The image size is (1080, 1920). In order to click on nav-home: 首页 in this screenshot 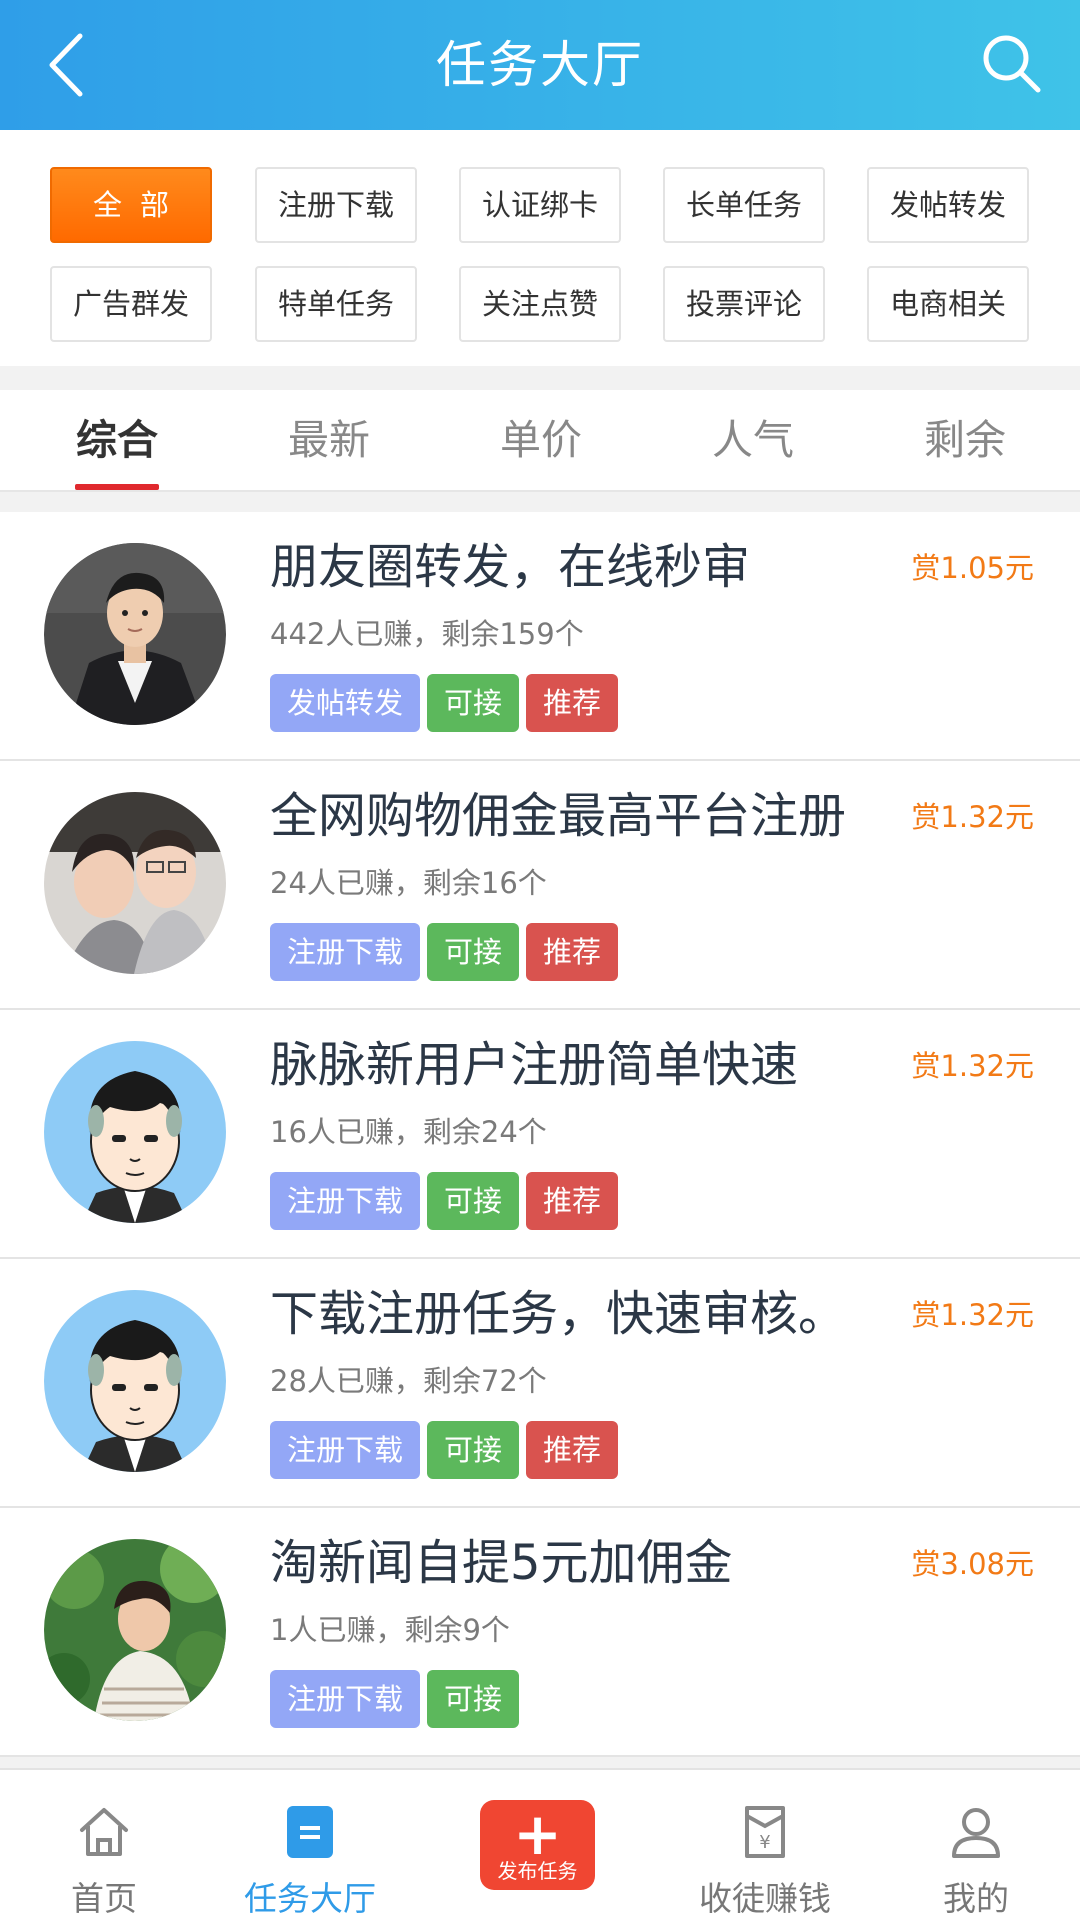, I will do `click(104, 1845)`.